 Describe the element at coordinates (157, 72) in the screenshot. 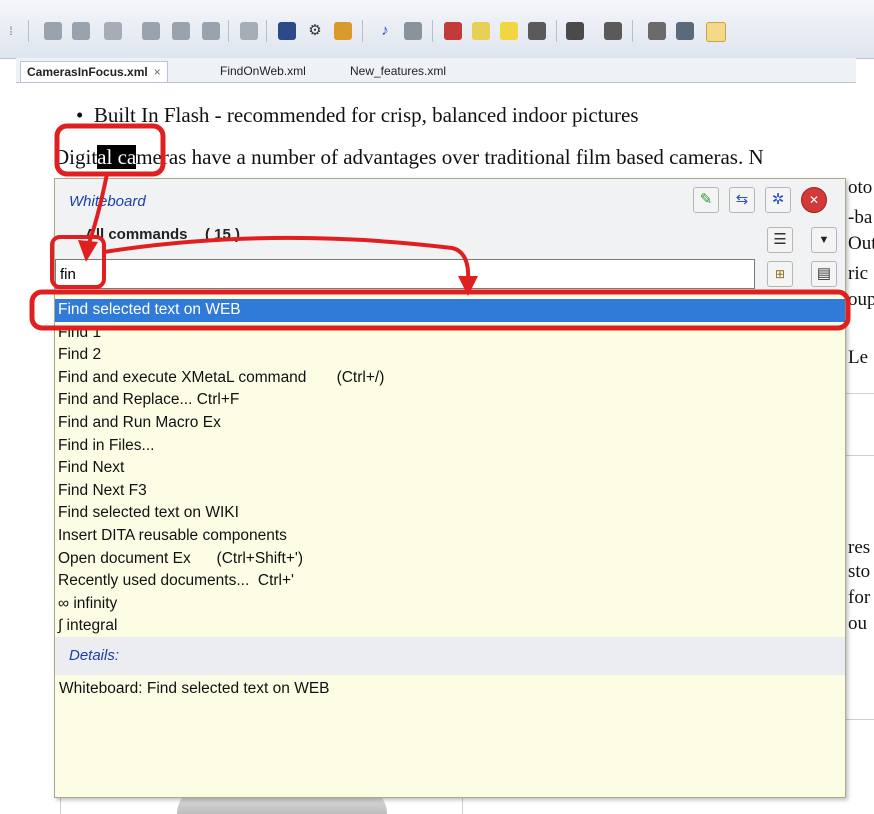

I see `tab-close-icon: ×` at that location.